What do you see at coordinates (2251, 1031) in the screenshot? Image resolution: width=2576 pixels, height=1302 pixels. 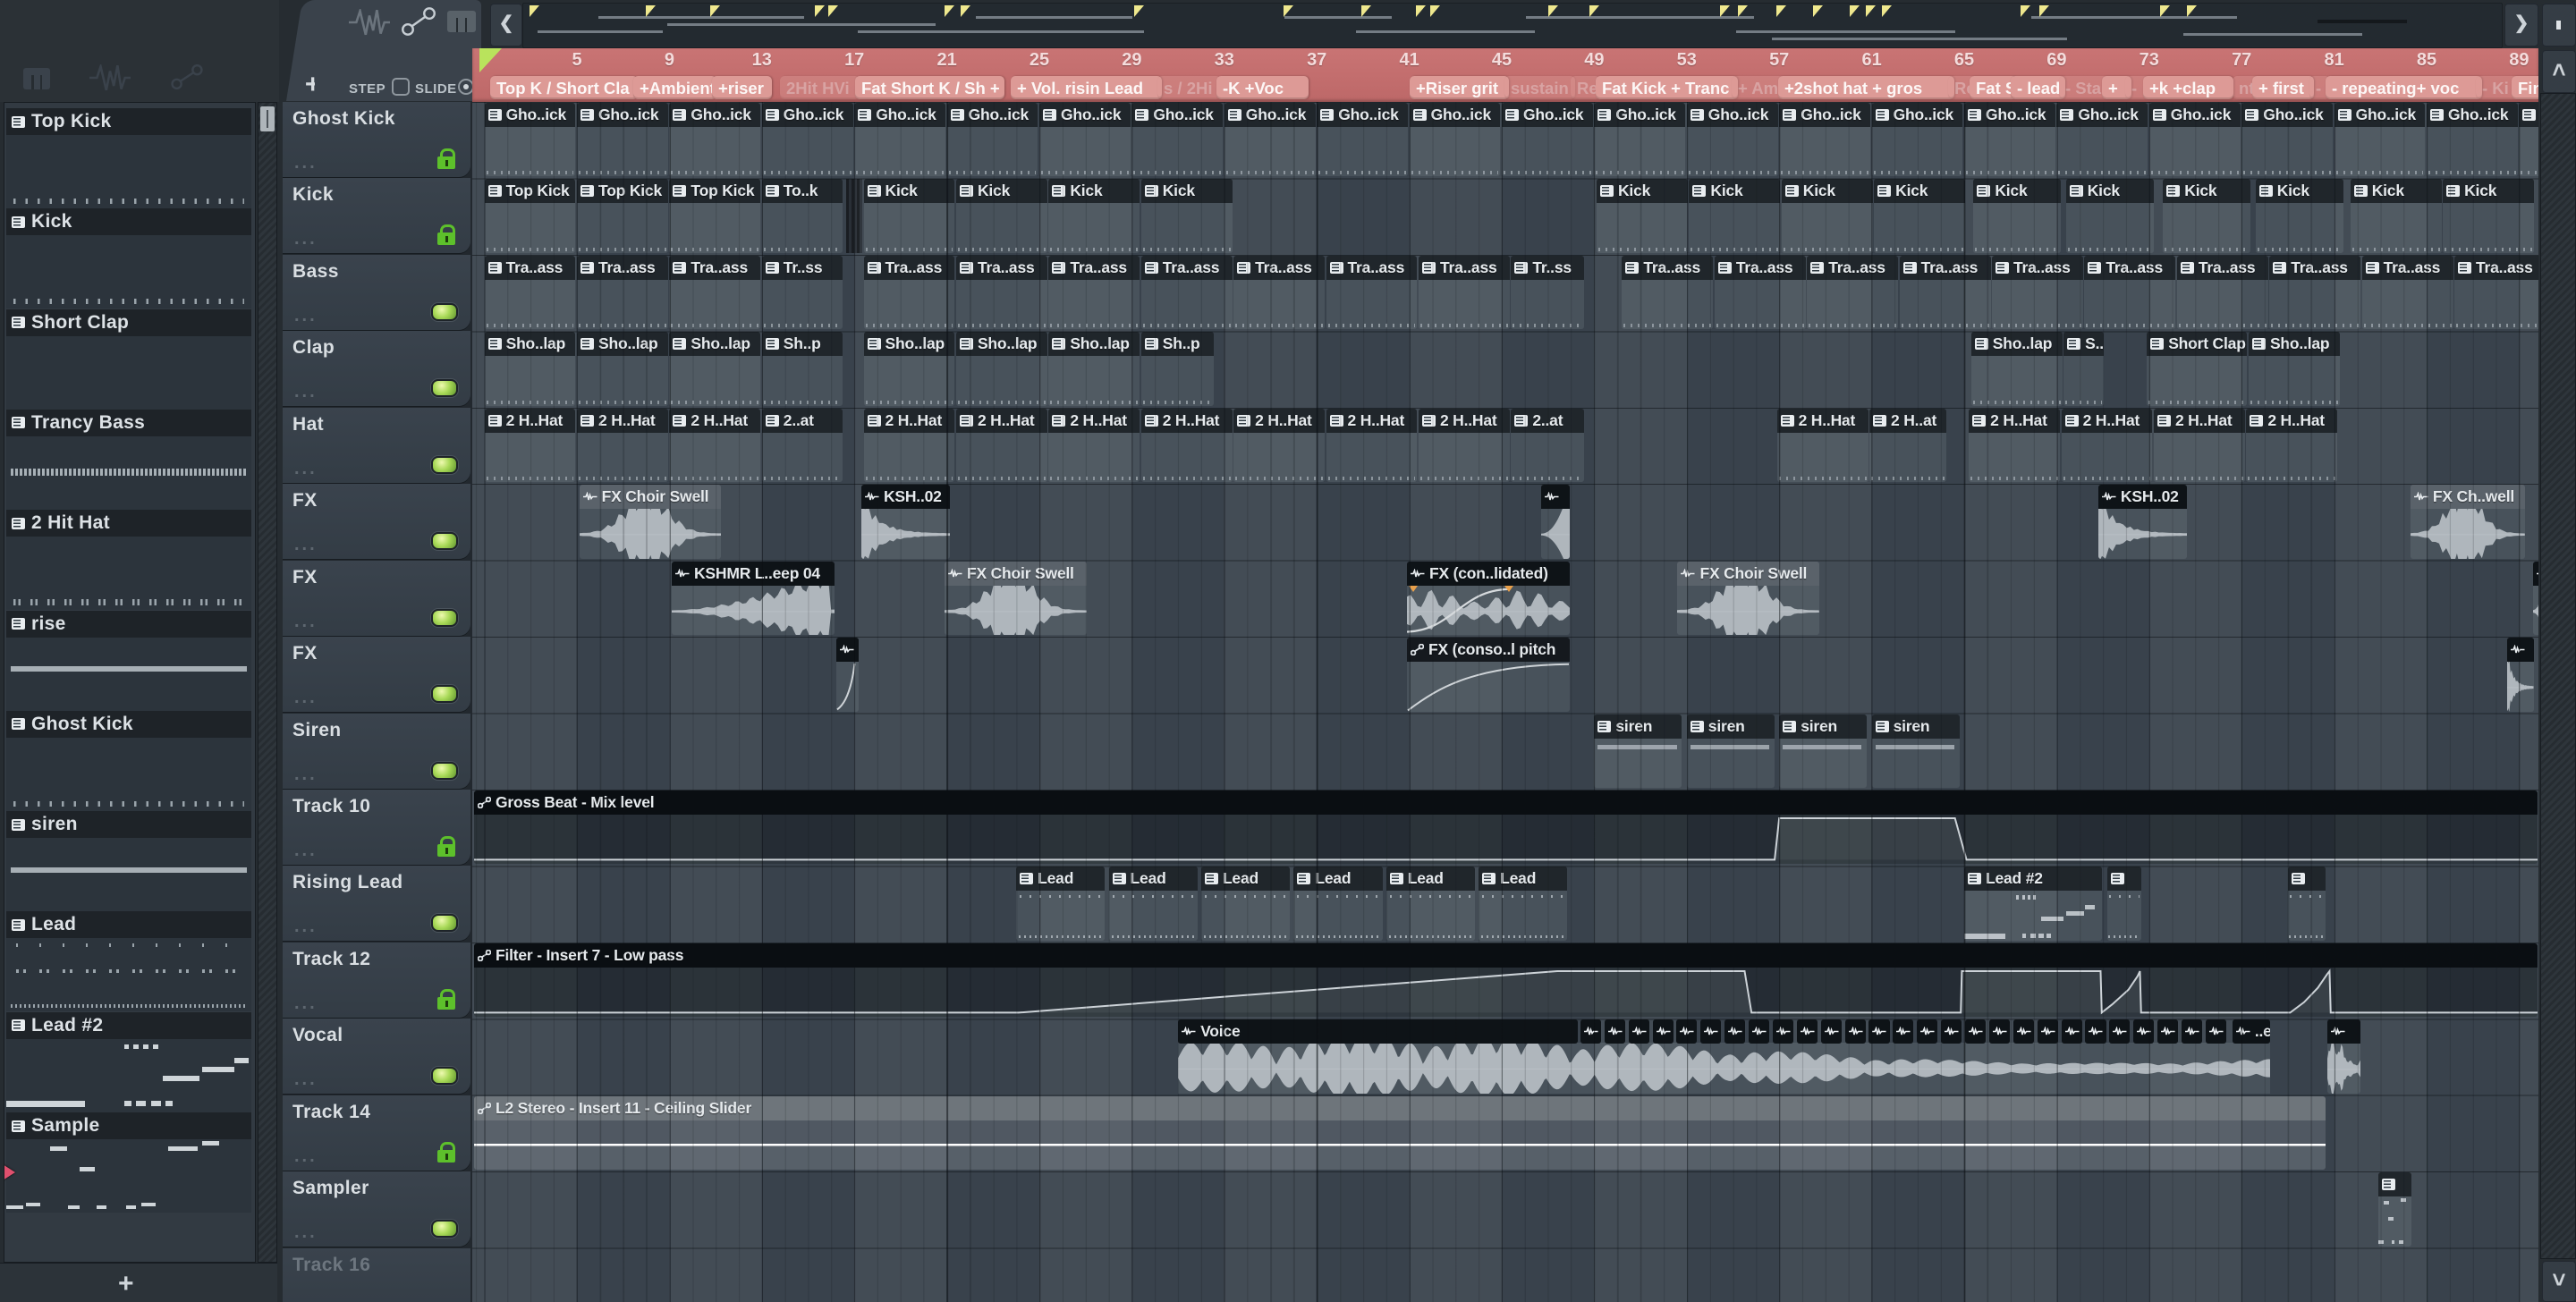 I see `audio-clip: ..e` at bounding box center [2251, 1031].